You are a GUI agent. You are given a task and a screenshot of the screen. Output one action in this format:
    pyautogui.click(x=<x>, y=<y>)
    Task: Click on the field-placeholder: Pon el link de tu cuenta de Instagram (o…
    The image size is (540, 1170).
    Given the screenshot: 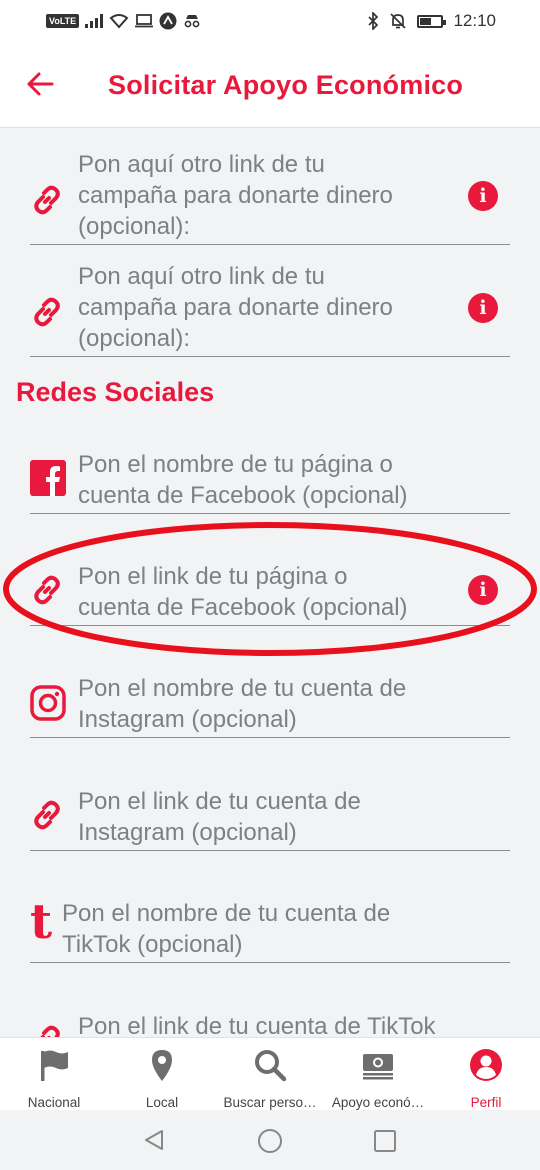 What is the action you would take?
    pyautogui.click(x=219, y=817)
    